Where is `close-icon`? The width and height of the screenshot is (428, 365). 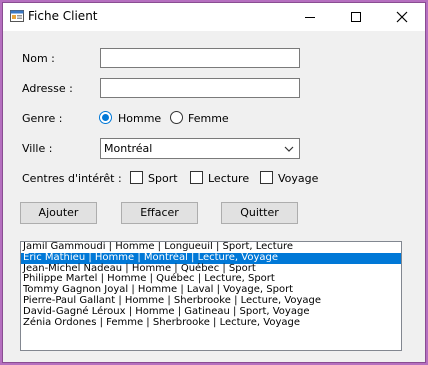
close-icon is located at coordinates (402, 17).